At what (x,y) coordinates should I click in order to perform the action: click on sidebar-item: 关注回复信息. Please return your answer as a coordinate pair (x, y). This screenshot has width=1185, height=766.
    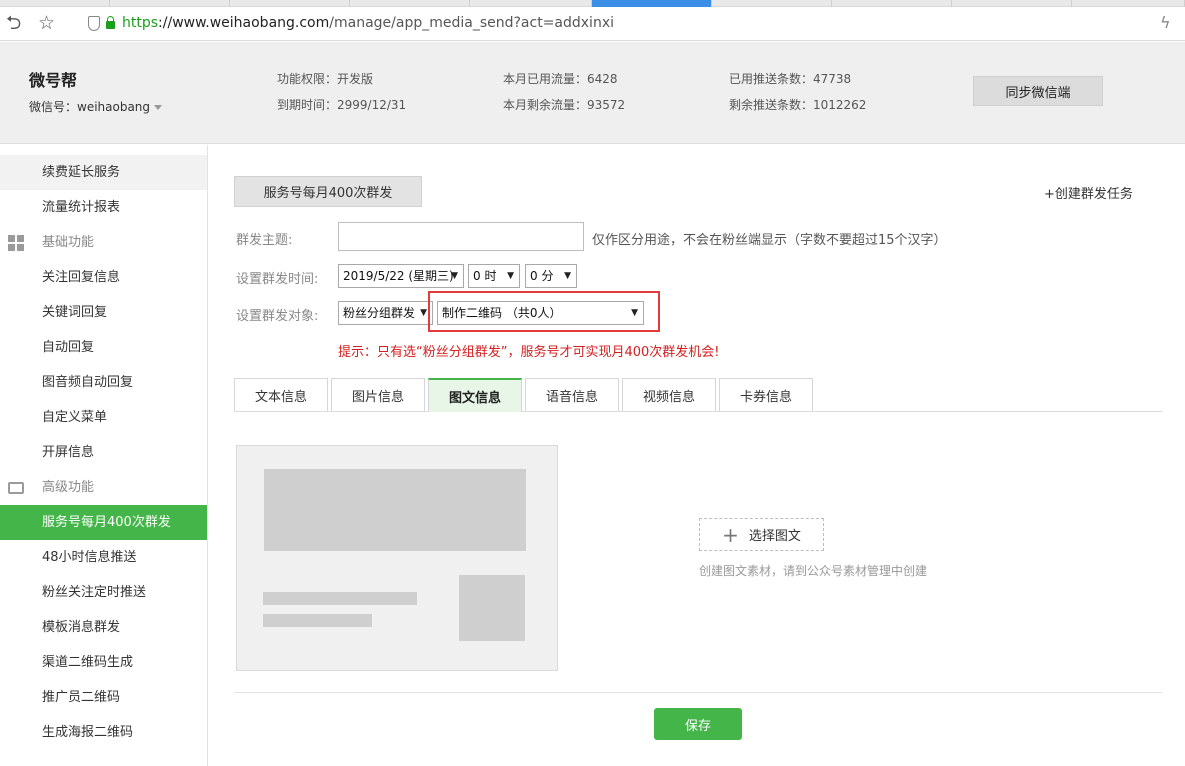
    Looking at the image, I should click on (103, 277).